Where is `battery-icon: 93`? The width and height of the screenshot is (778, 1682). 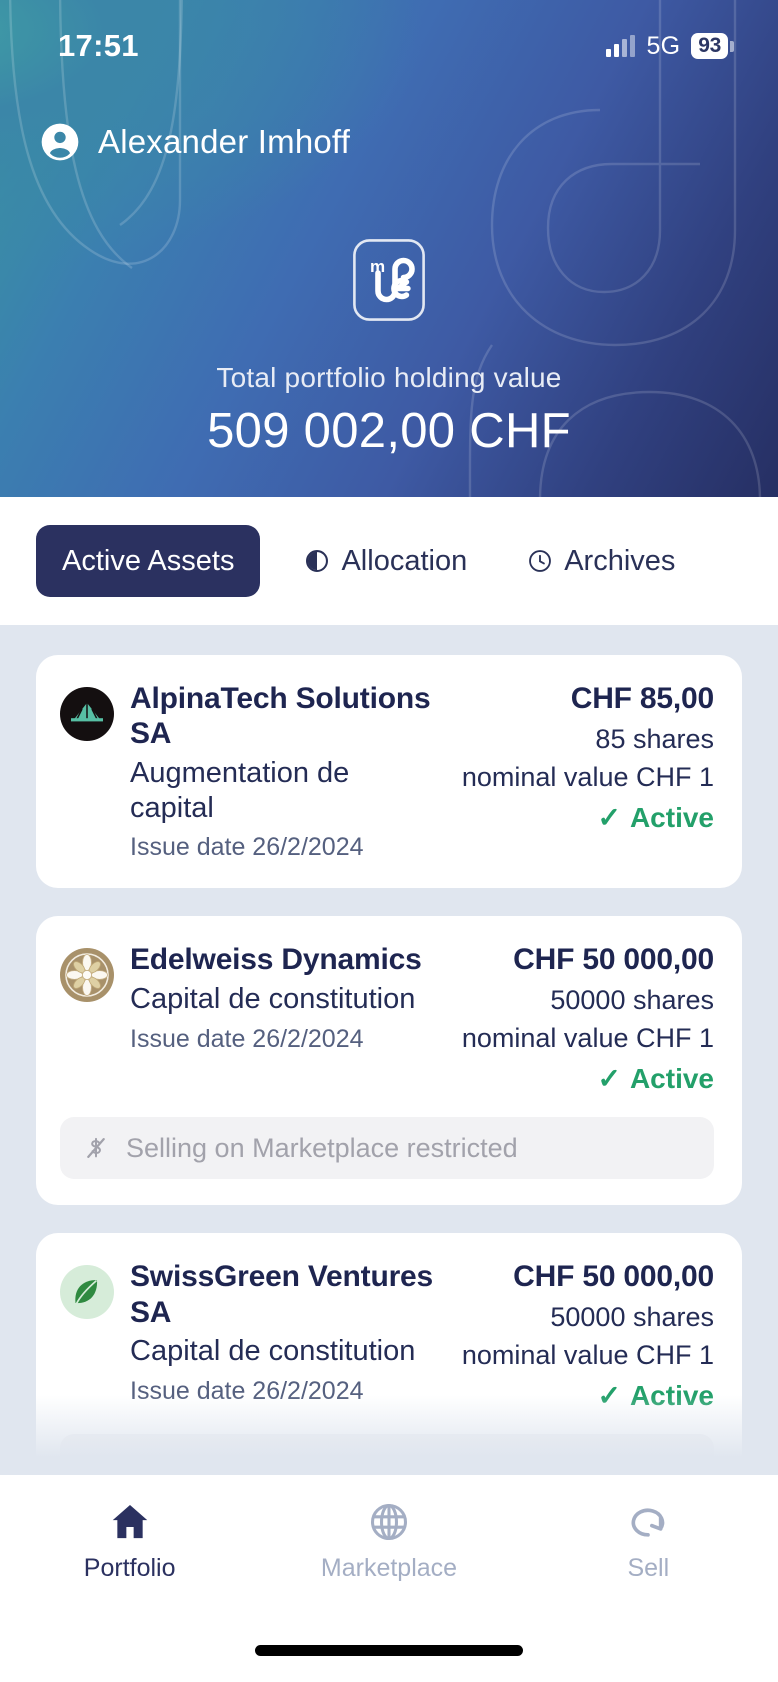
battery-icon: 93 is located at coordinates (712, 46).